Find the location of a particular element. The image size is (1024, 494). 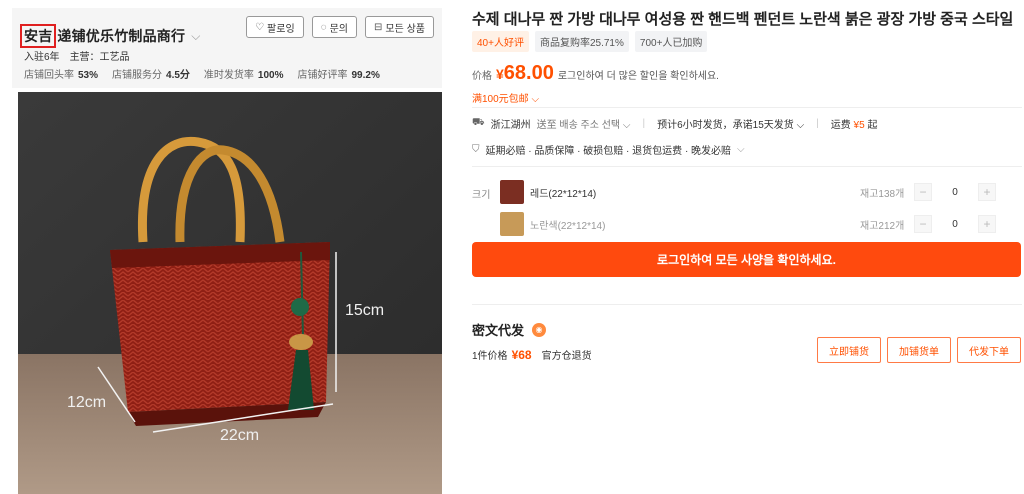

heart-icon: ♡ is located at coordinates (260, 27).